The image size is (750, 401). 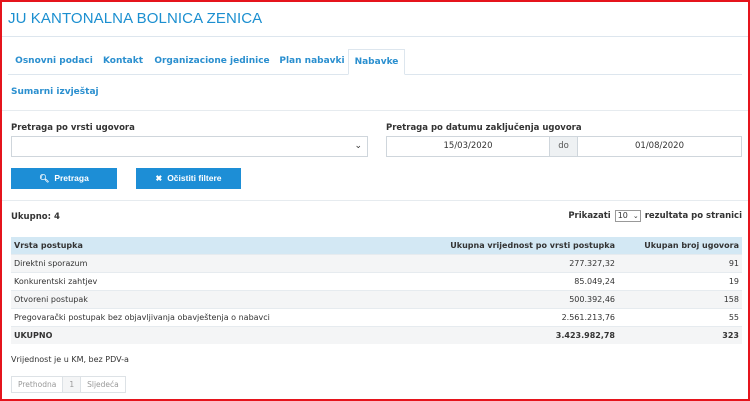 I want to click on date-from-input: 15/03/2020, so click(x=468, y=146).